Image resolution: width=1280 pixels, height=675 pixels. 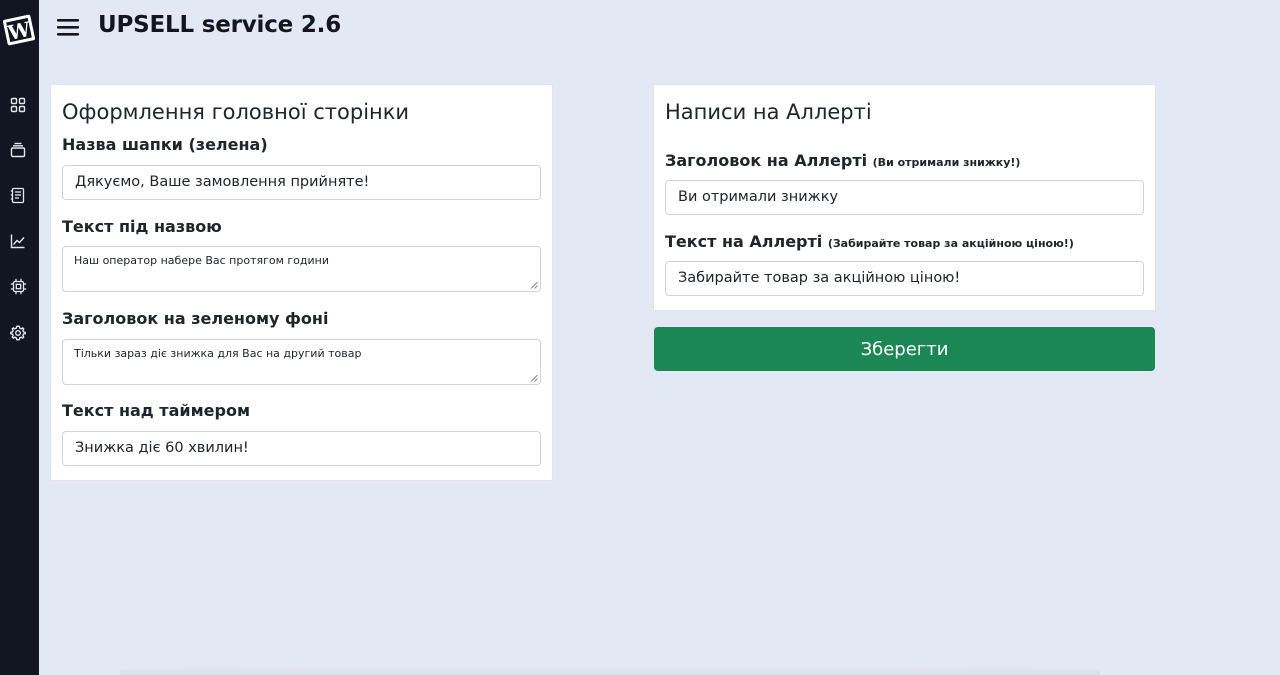 What do you see at coordinates (156, 410) in the screenshot?
I see `timer-text-label: Текст над таймером` at bounding box center [156, 410].